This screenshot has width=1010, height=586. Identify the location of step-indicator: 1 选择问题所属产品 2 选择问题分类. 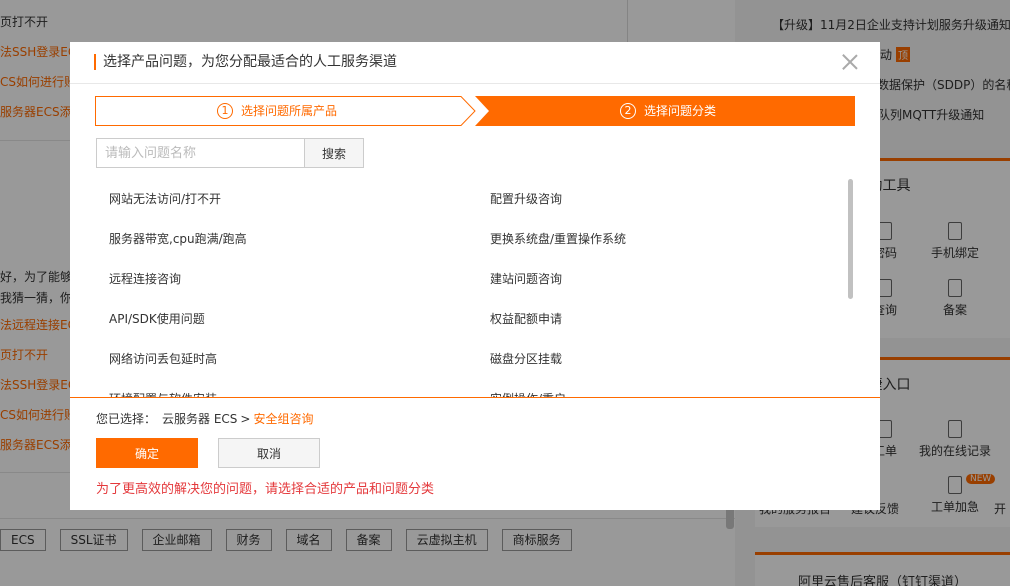
(475, 111).